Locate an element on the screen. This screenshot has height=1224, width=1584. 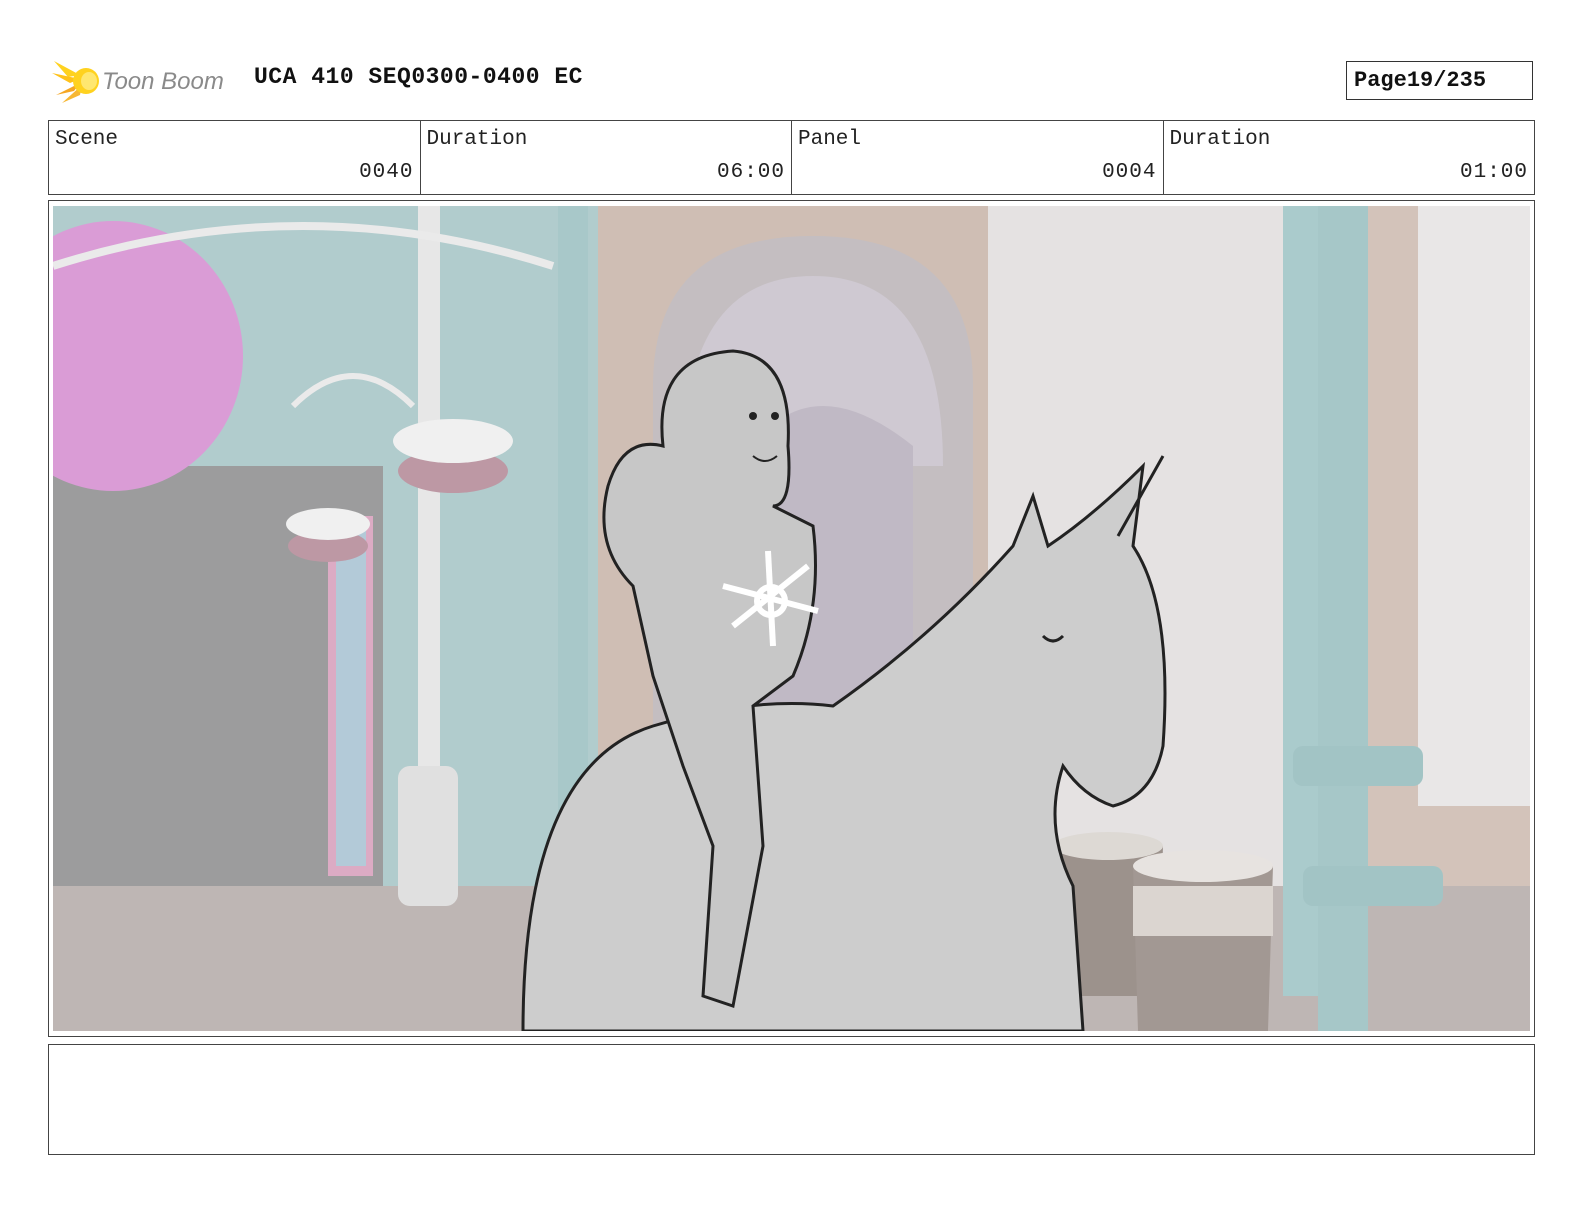
logo-text: Toon Boom is located at coordinates (163, 81).